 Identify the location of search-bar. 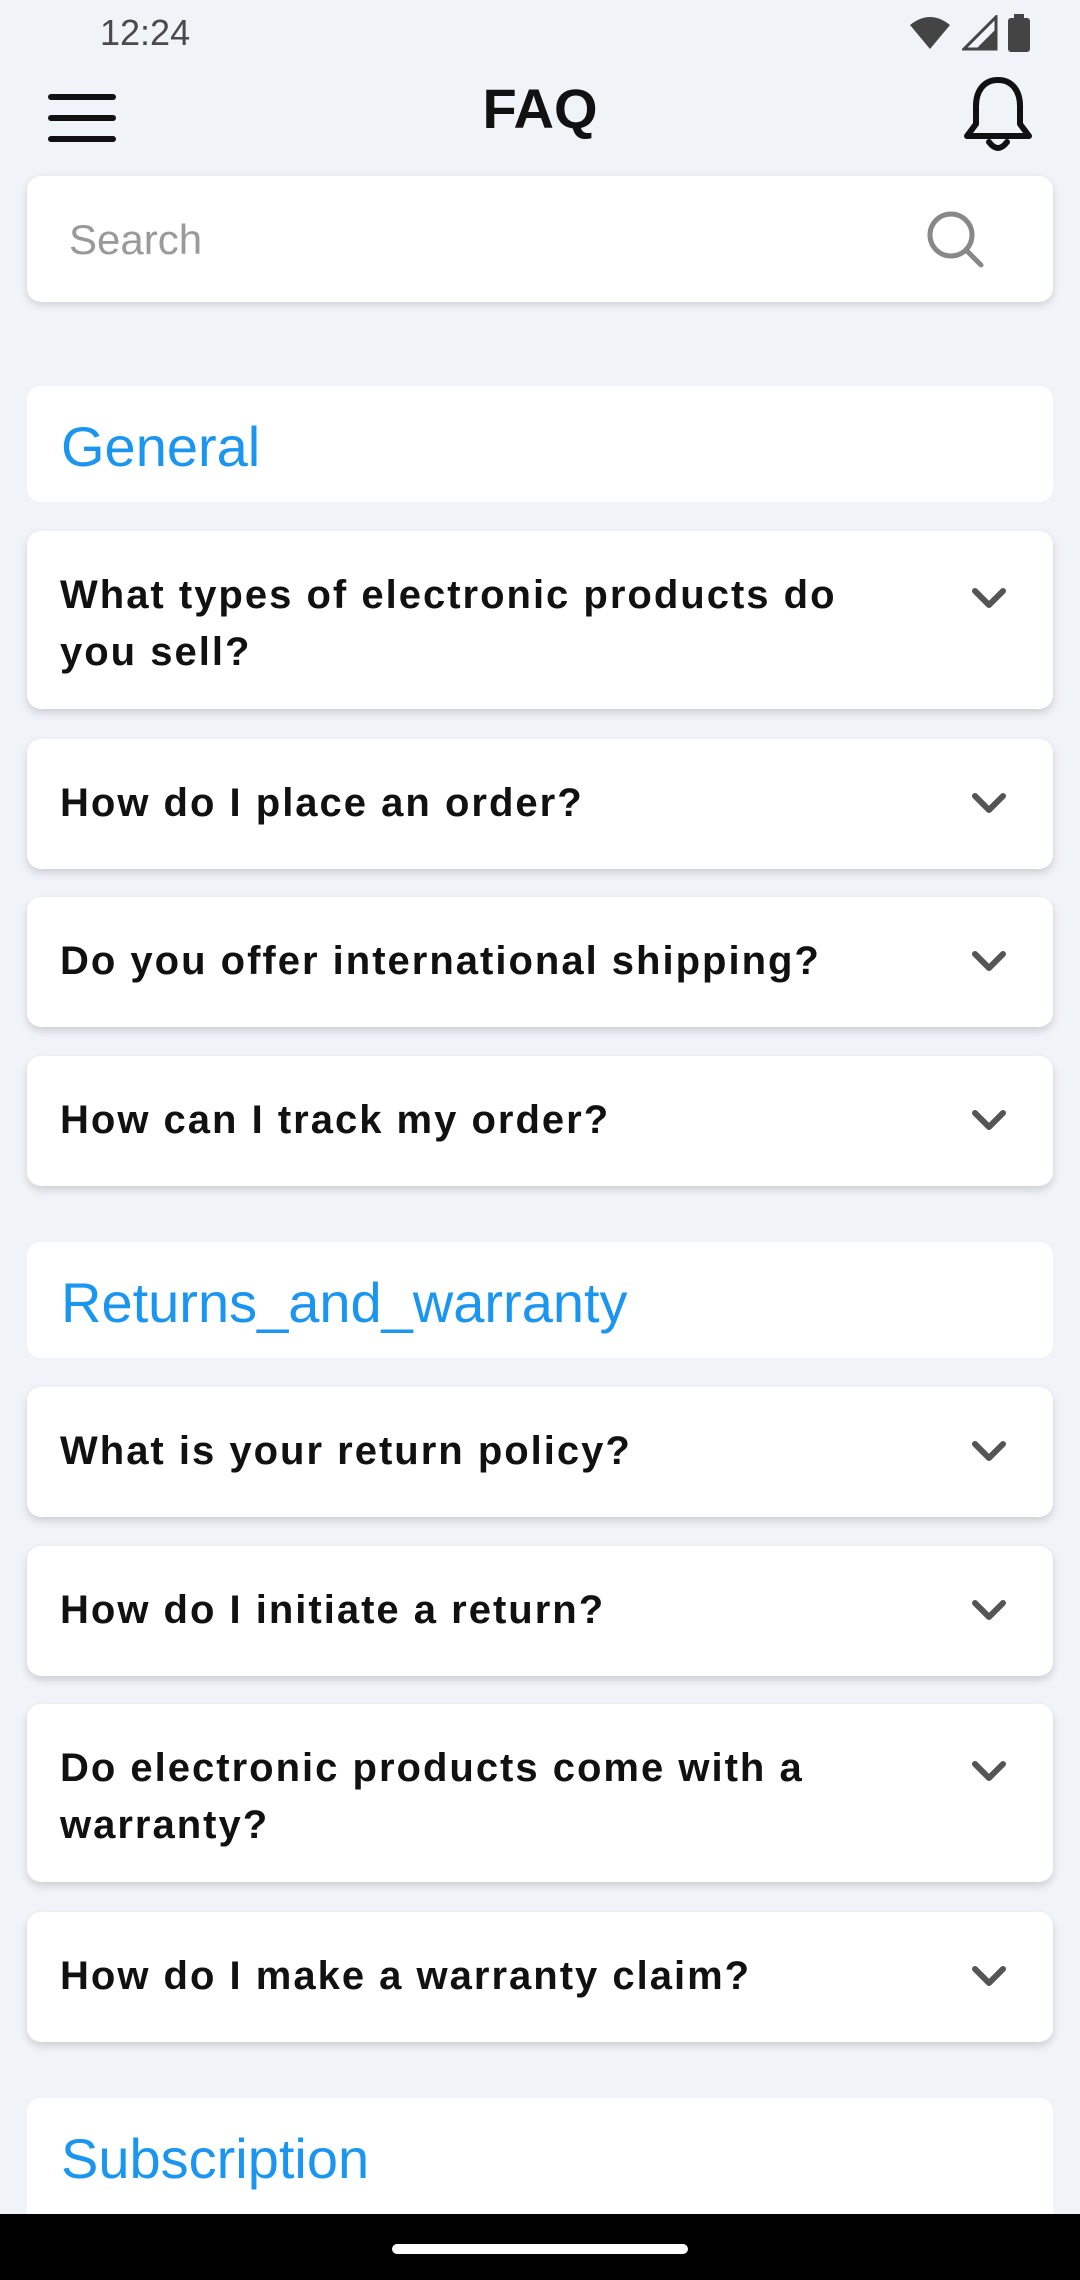
(540, 240).